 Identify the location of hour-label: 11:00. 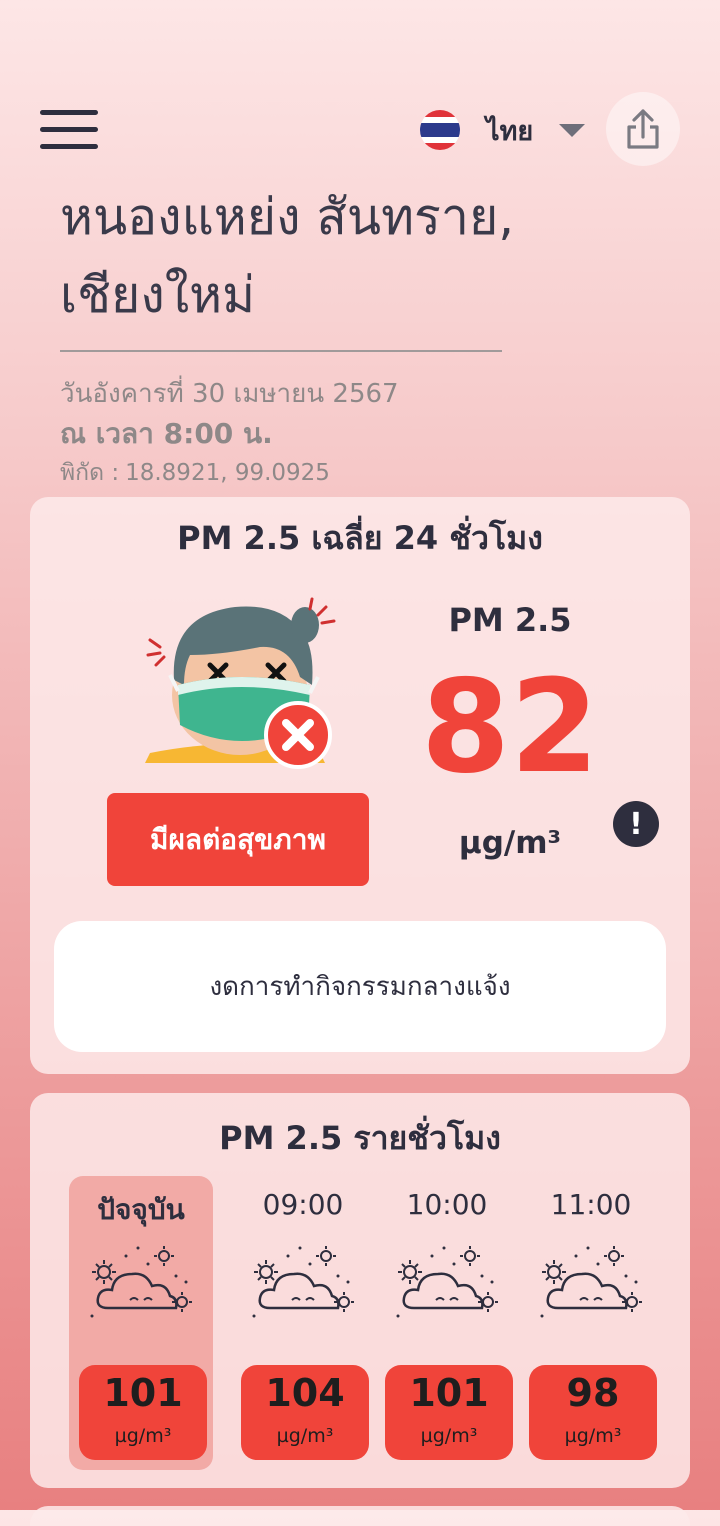
(591, 1204).